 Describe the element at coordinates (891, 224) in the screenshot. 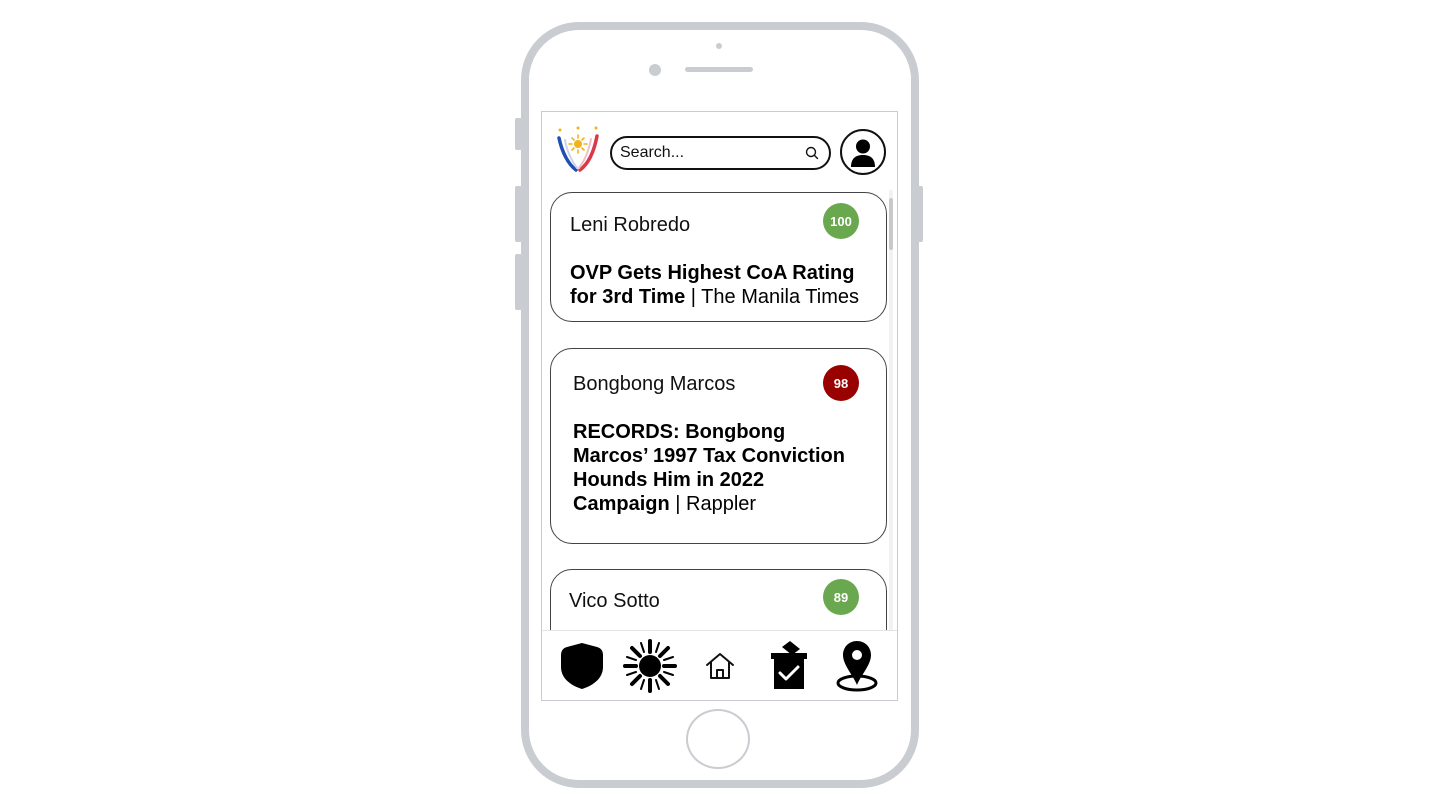

I see `scrollbar-thumb` at that location.